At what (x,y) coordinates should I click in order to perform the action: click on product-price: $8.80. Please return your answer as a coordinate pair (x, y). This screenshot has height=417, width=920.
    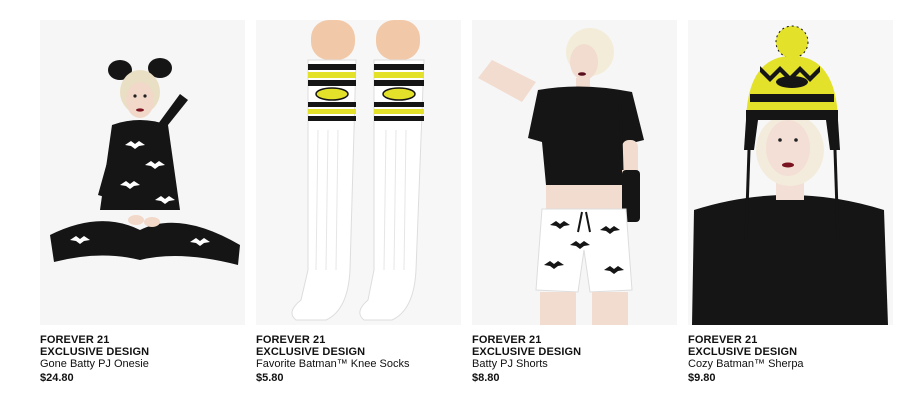
    Looking at the image, I should click on (486, 378).